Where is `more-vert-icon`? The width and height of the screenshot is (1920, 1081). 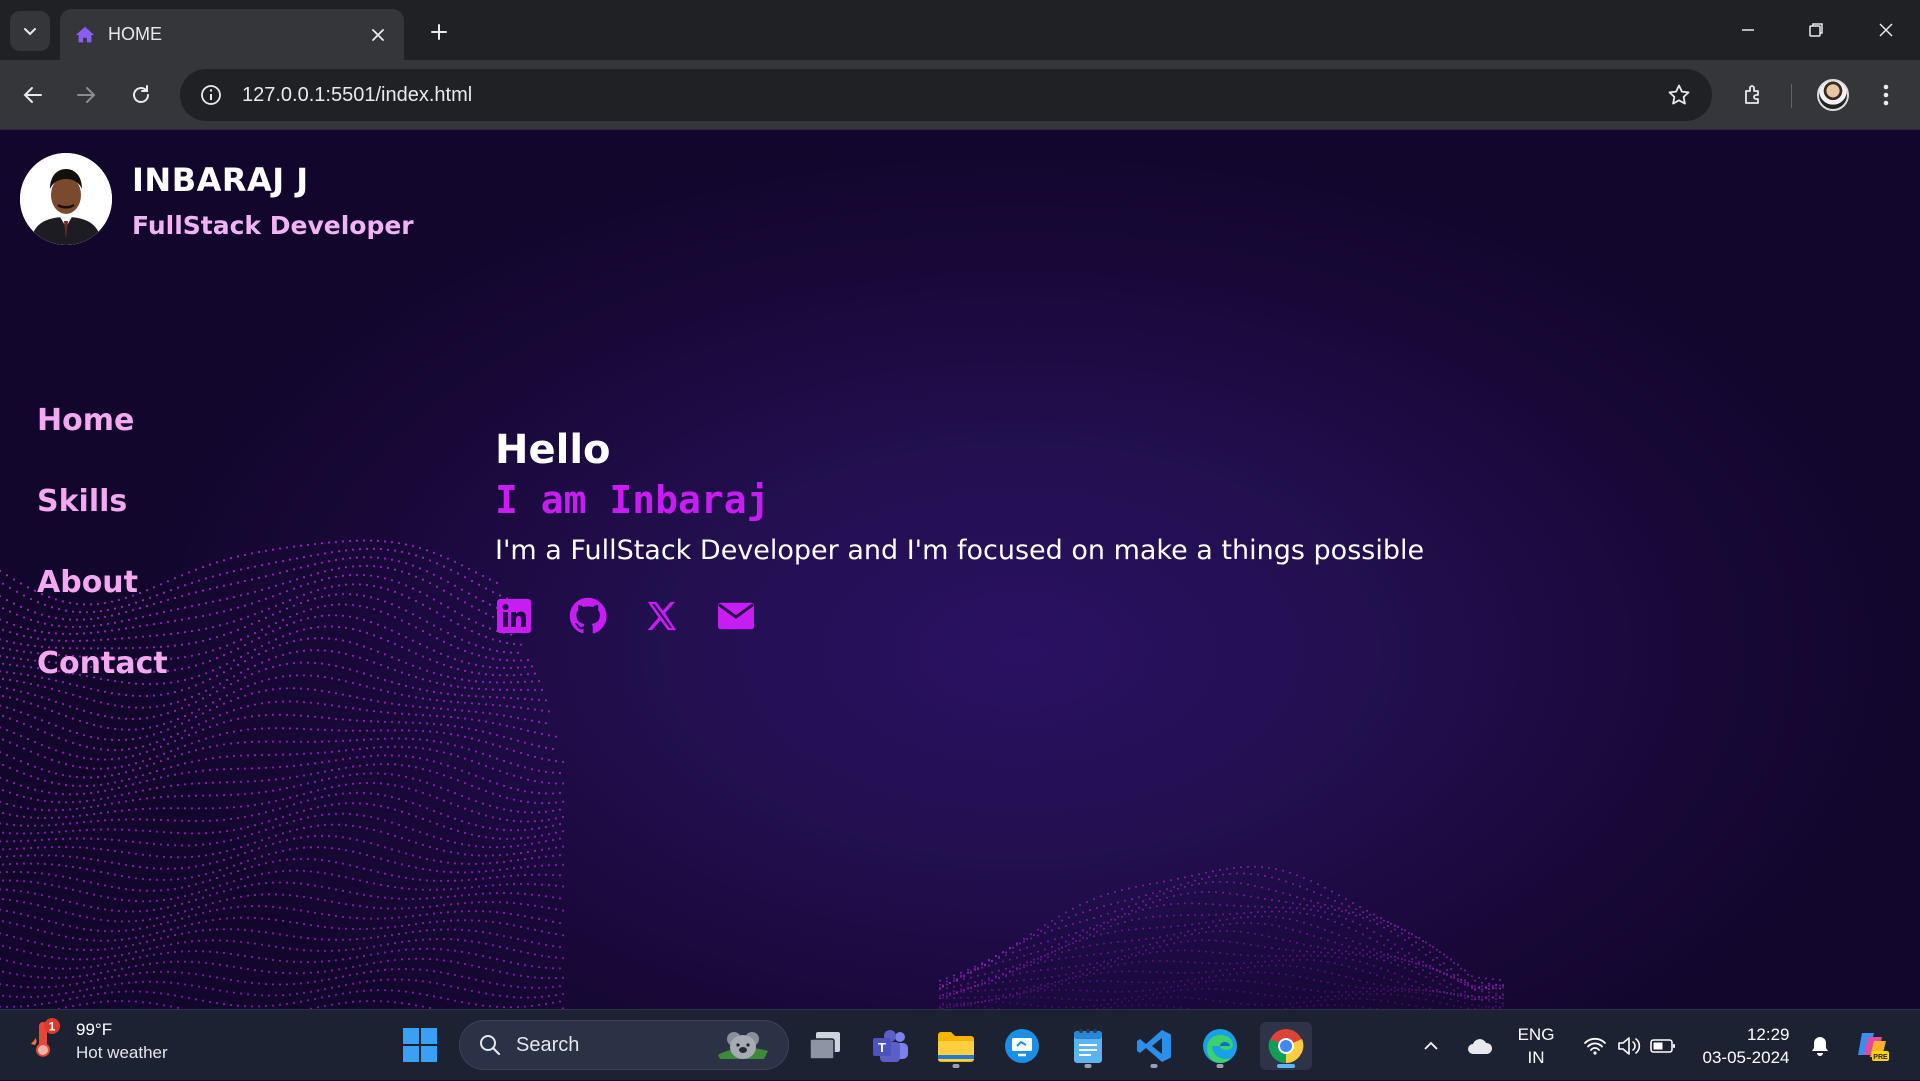 more-vert-icon is located at coordinates (1886, 95).